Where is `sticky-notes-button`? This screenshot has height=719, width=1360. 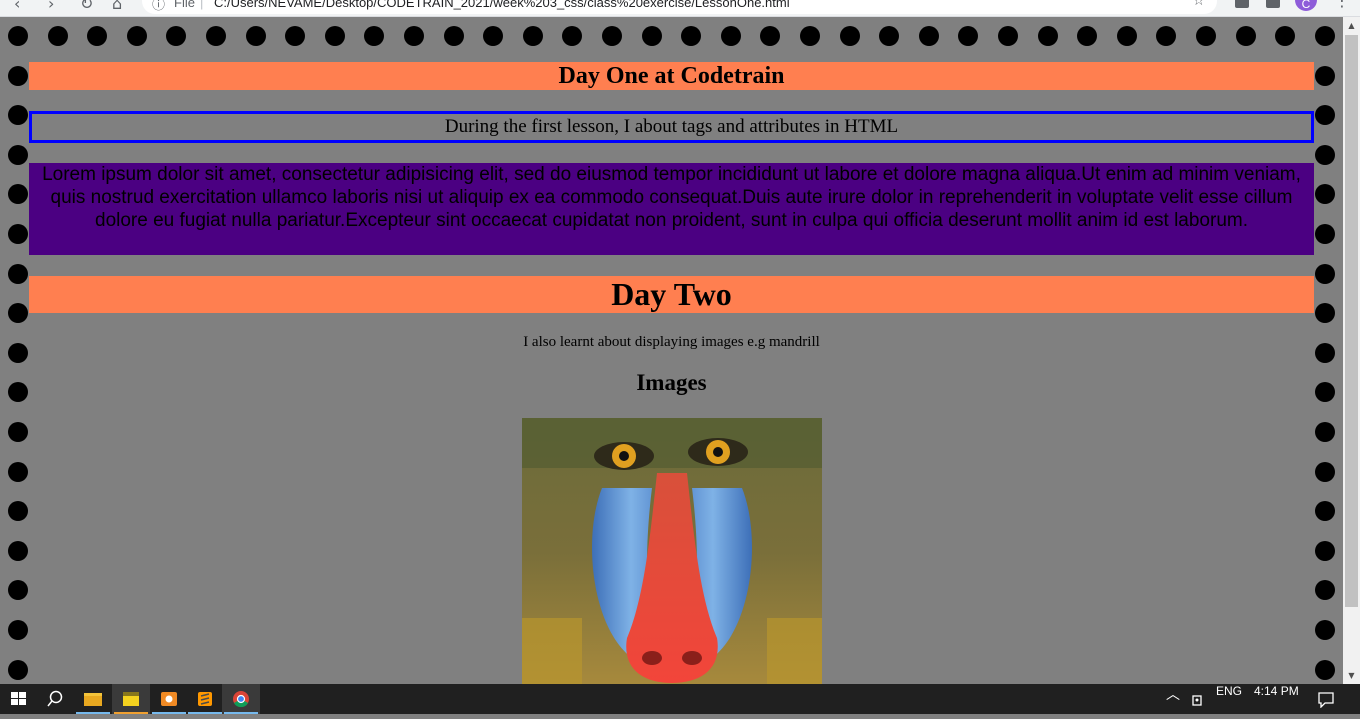
sticky-notes-button is located at coordinates (131, 699).